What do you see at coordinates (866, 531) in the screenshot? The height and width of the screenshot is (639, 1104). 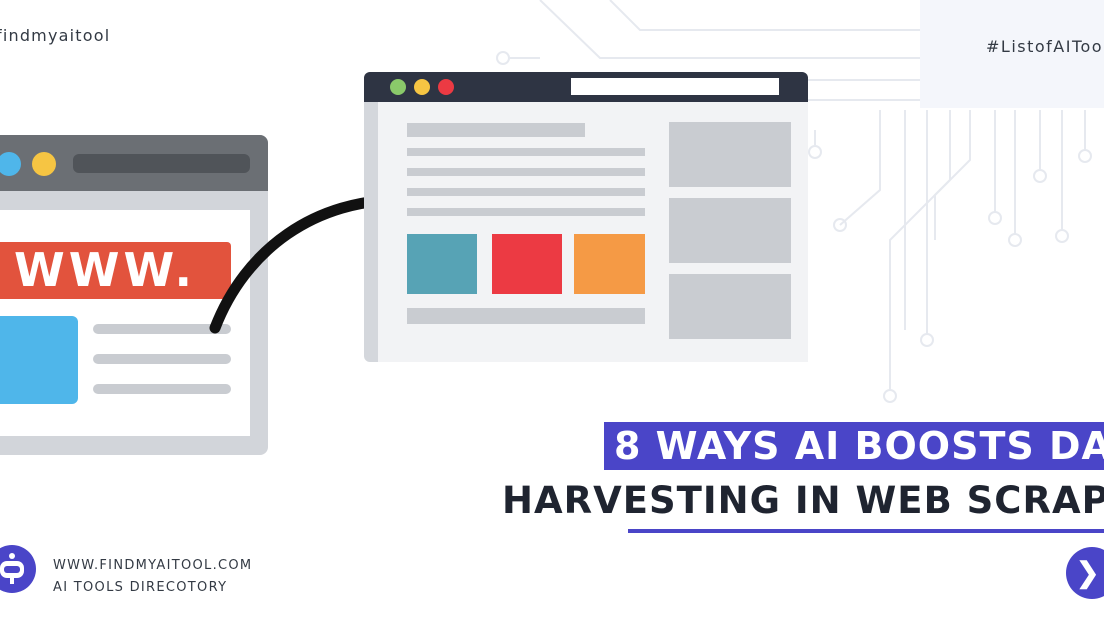 I see `headline-underline` at bounding box center [866, 531].